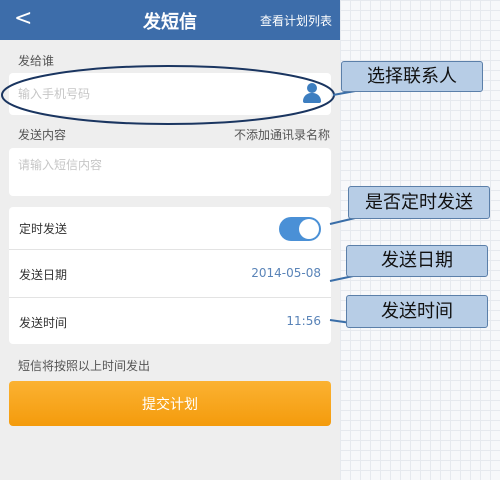  What do you see at coordinates (43, 323) in the screenshot?
I see `send-time-label: 发送时间` at bounding box center [43, 323].